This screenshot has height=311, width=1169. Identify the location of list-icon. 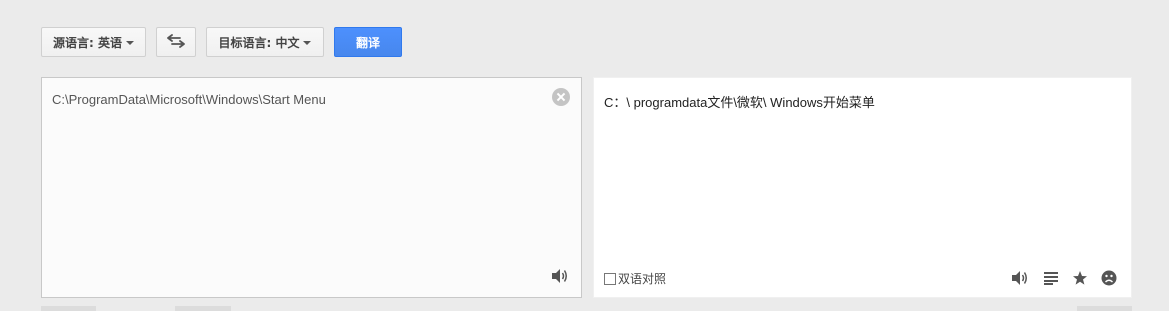
(1051, 278).